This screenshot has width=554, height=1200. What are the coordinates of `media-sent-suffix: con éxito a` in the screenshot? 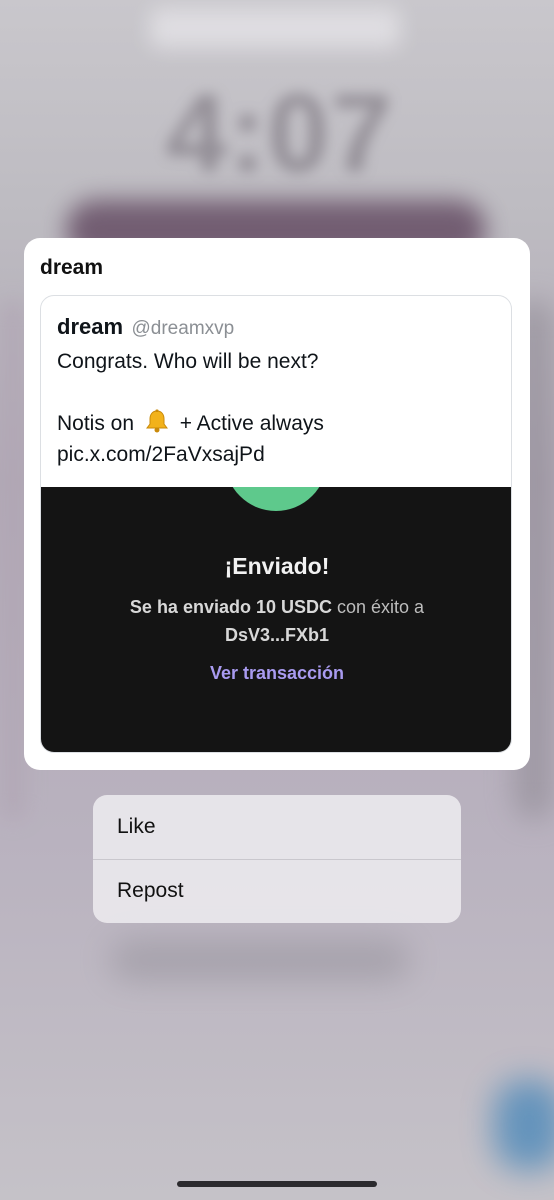 It's located at (381, 607).